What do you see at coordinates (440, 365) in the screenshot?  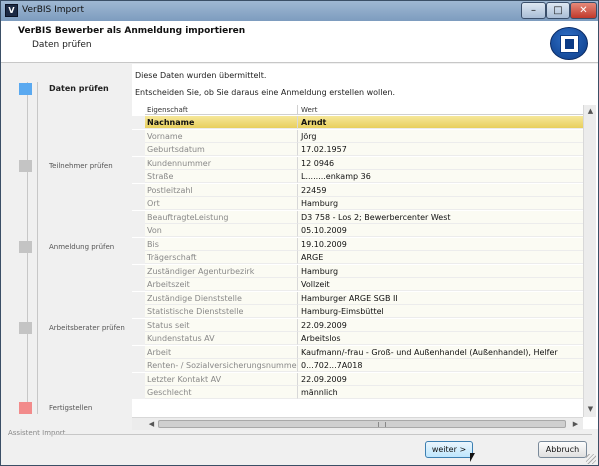 I see `value-cell: 0...702...7A018` at bounding box center [440, 365].